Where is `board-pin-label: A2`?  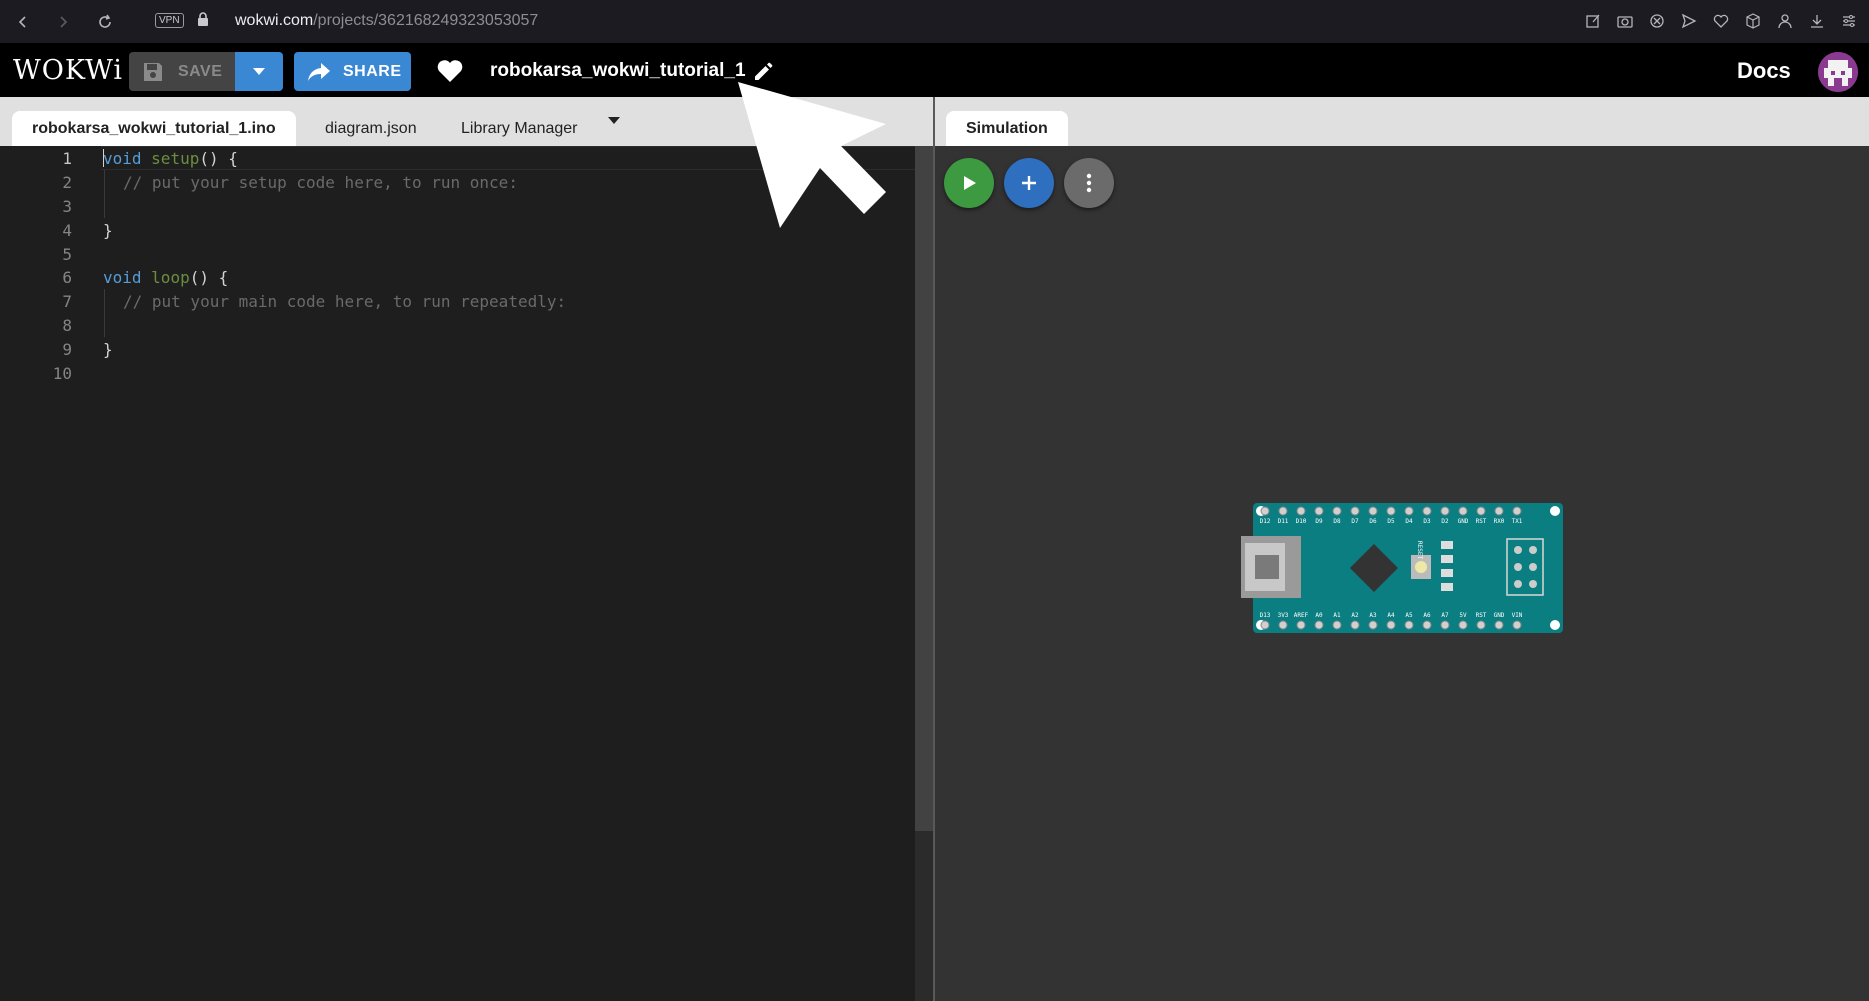 board-pin-label: A2 is located at coordinates (1355, 615).